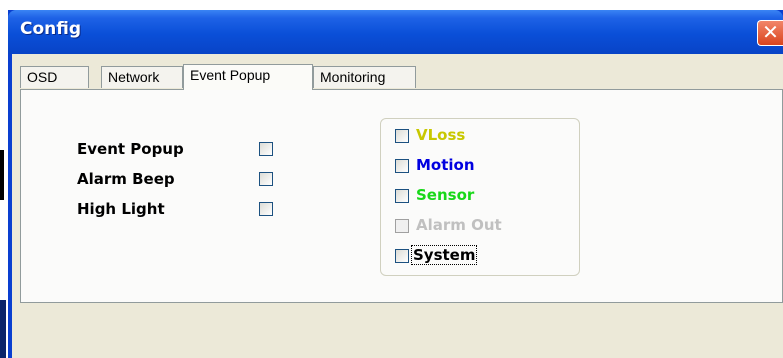 The image size is (783, 358). Describe the element at coordinates (51, 29) in the screenshot. I see `window-title: Config` at that location.